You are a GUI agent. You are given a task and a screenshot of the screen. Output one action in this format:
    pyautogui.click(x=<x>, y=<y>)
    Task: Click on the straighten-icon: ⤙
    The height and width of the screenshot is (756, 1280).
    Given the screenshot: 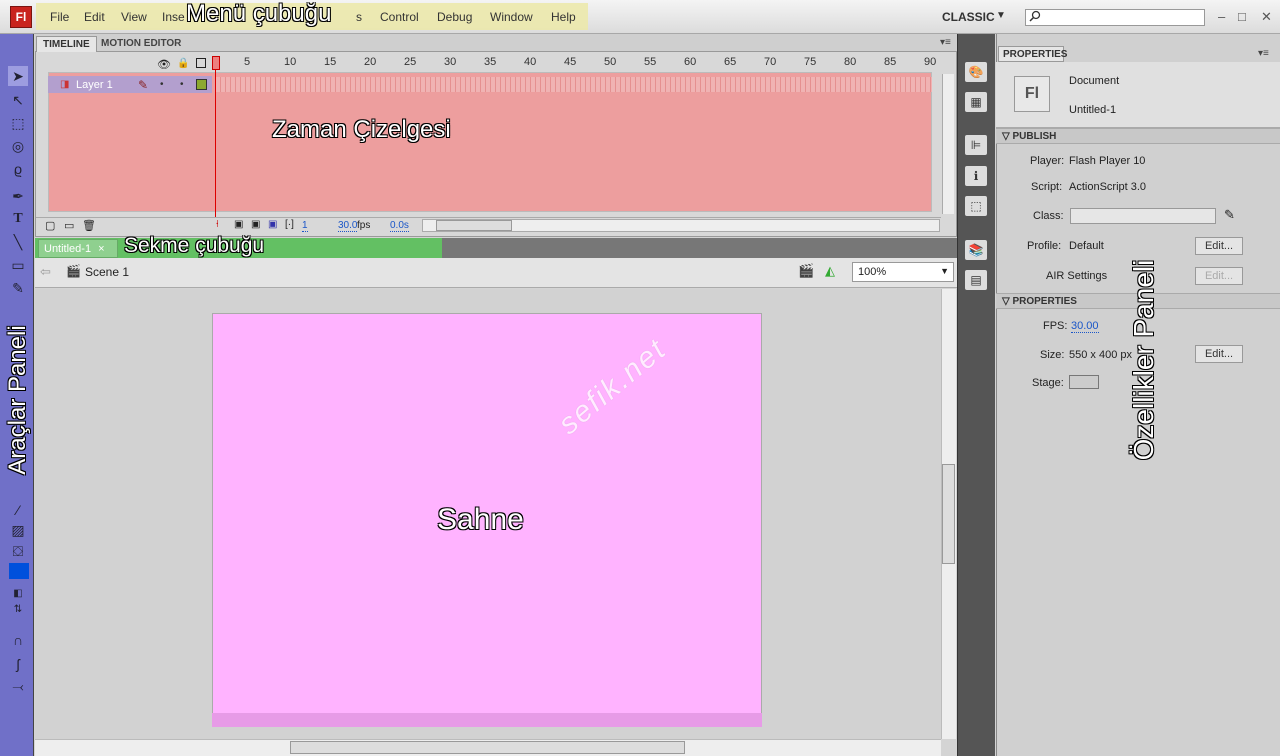 What is the action you would take?
    pyautogui.click(x=18, y=686)
    